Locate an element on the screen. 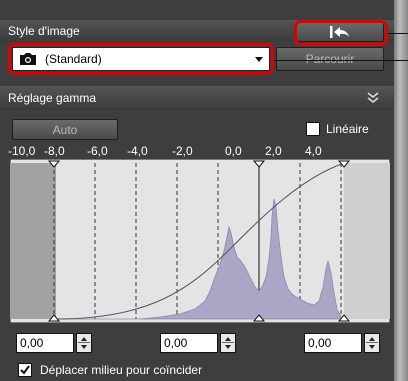 The image size is (408, 381). dropdown-arrow-icon is located at coordinates (259, 59).